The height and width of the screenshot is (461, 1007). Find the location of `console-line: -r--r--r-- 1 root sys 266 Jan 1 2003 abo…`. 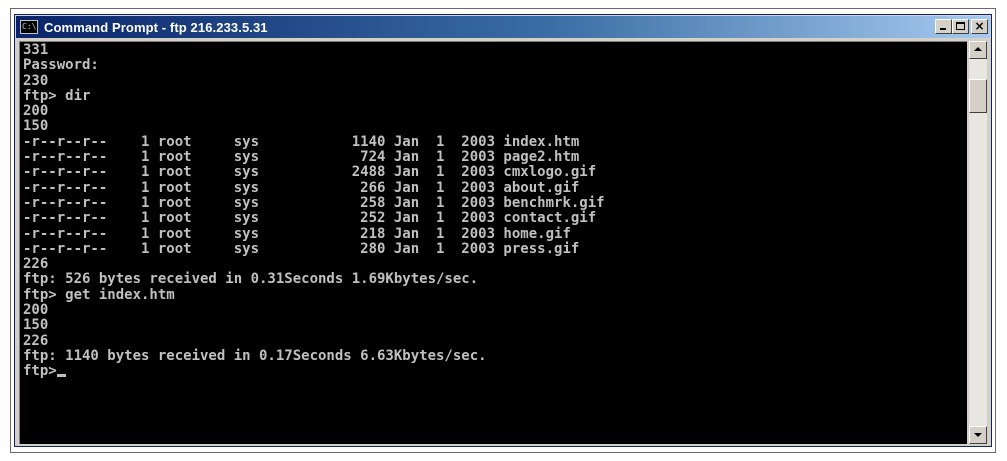

console-line: -r--r--r-- 1 root sys 266 Jan 1 2003 abo… is located at coordinates (301, 187).